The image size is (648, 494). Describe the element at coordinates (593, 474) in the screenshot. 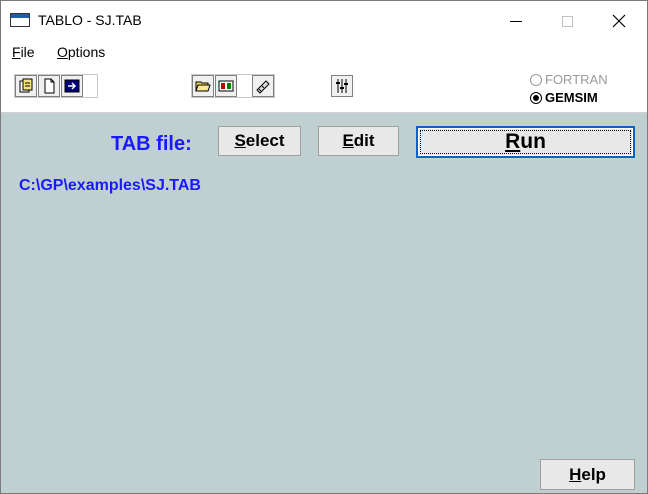

I see `help-rest: elp` at that location.